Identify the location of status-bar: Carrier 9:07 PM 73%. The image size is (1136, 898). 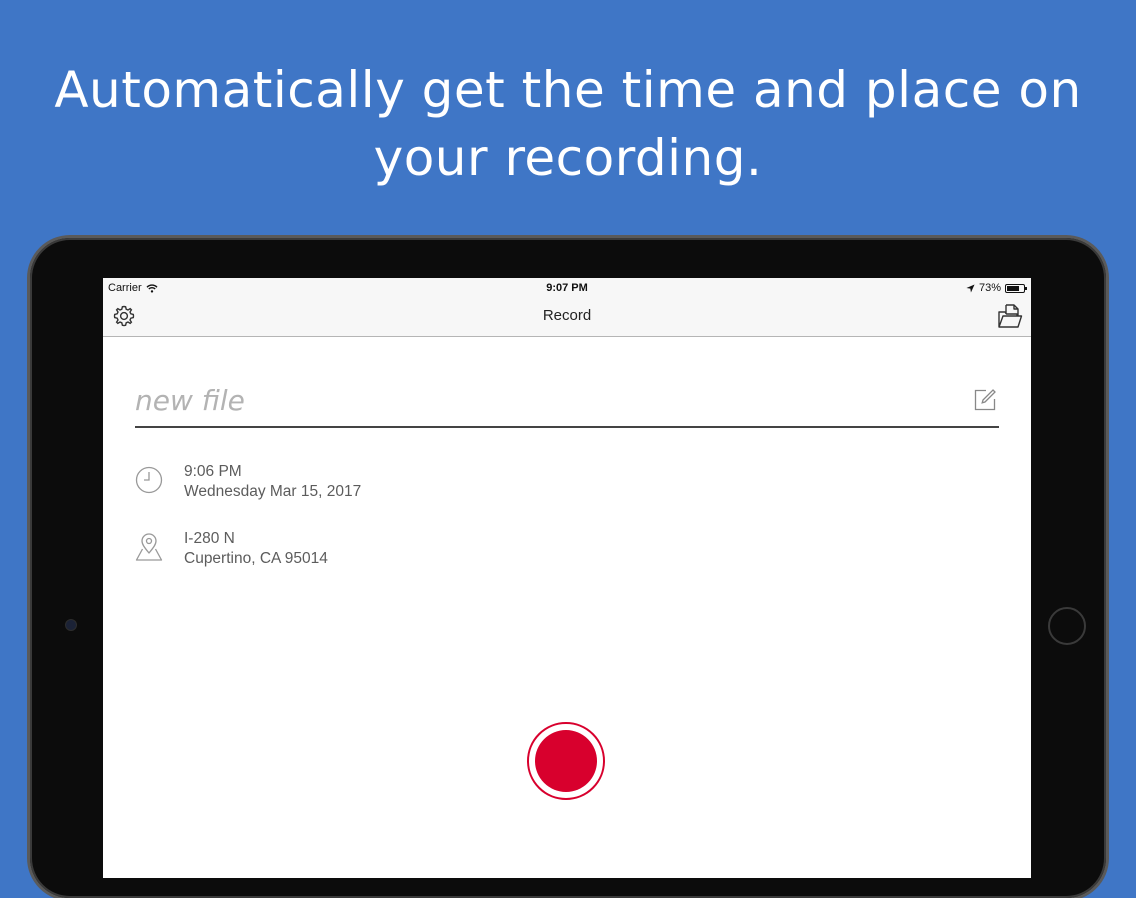
(567, 288).